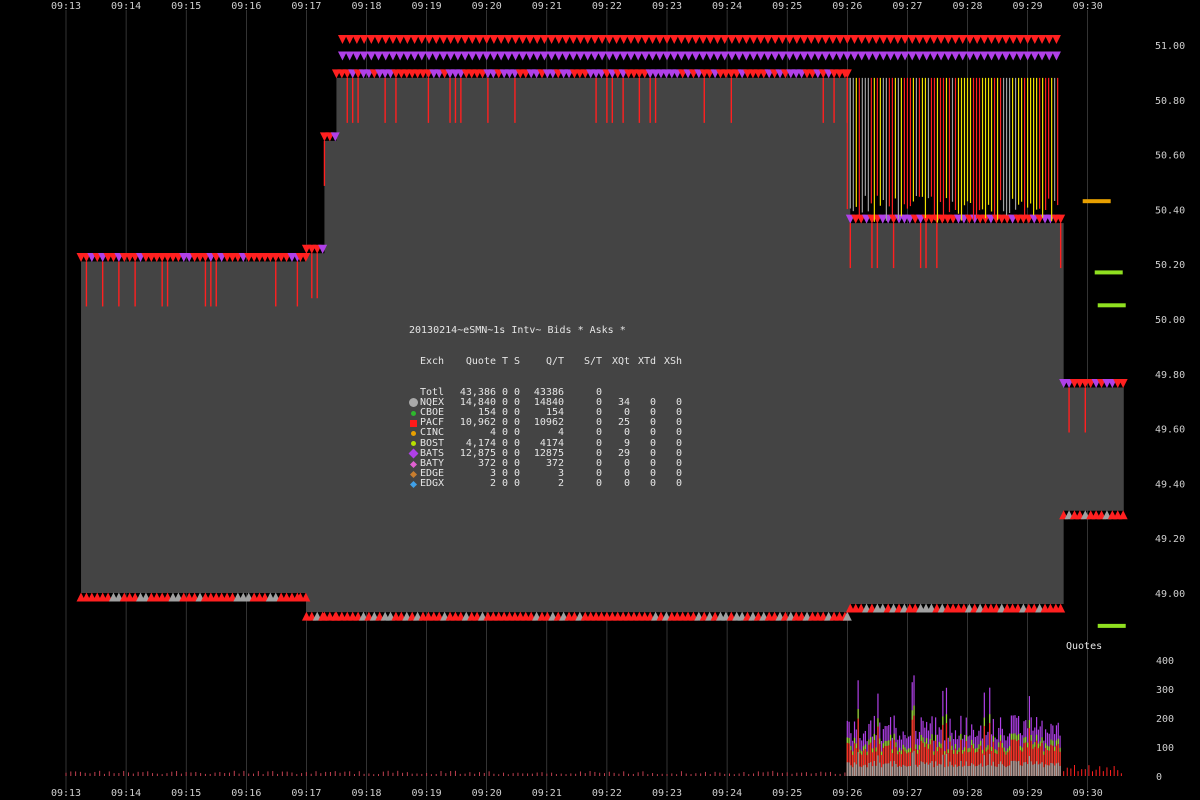  Describe the element at coordinates (727, 793) in the screenshot. I see `x-tick-label-bottom: 09:24` at that location.